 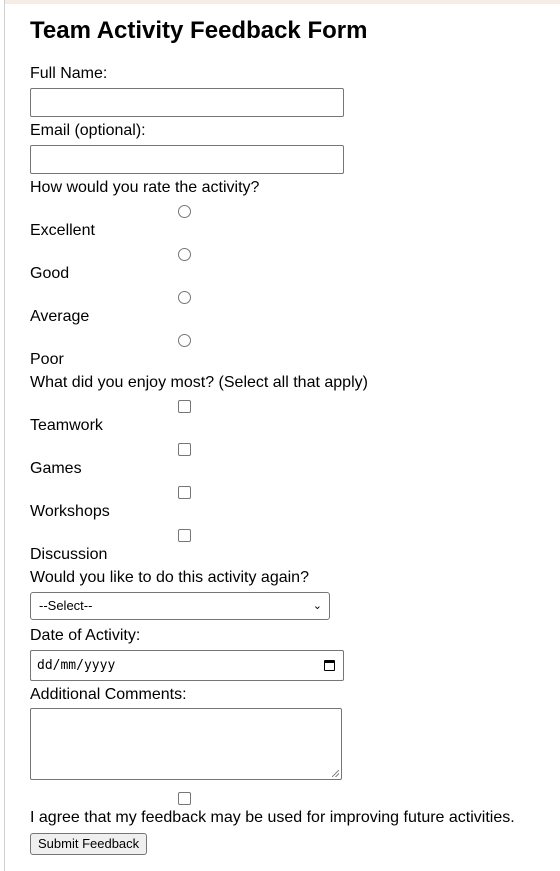 I want to click on email-label: Email (optional):, so click(x=88, y=130).